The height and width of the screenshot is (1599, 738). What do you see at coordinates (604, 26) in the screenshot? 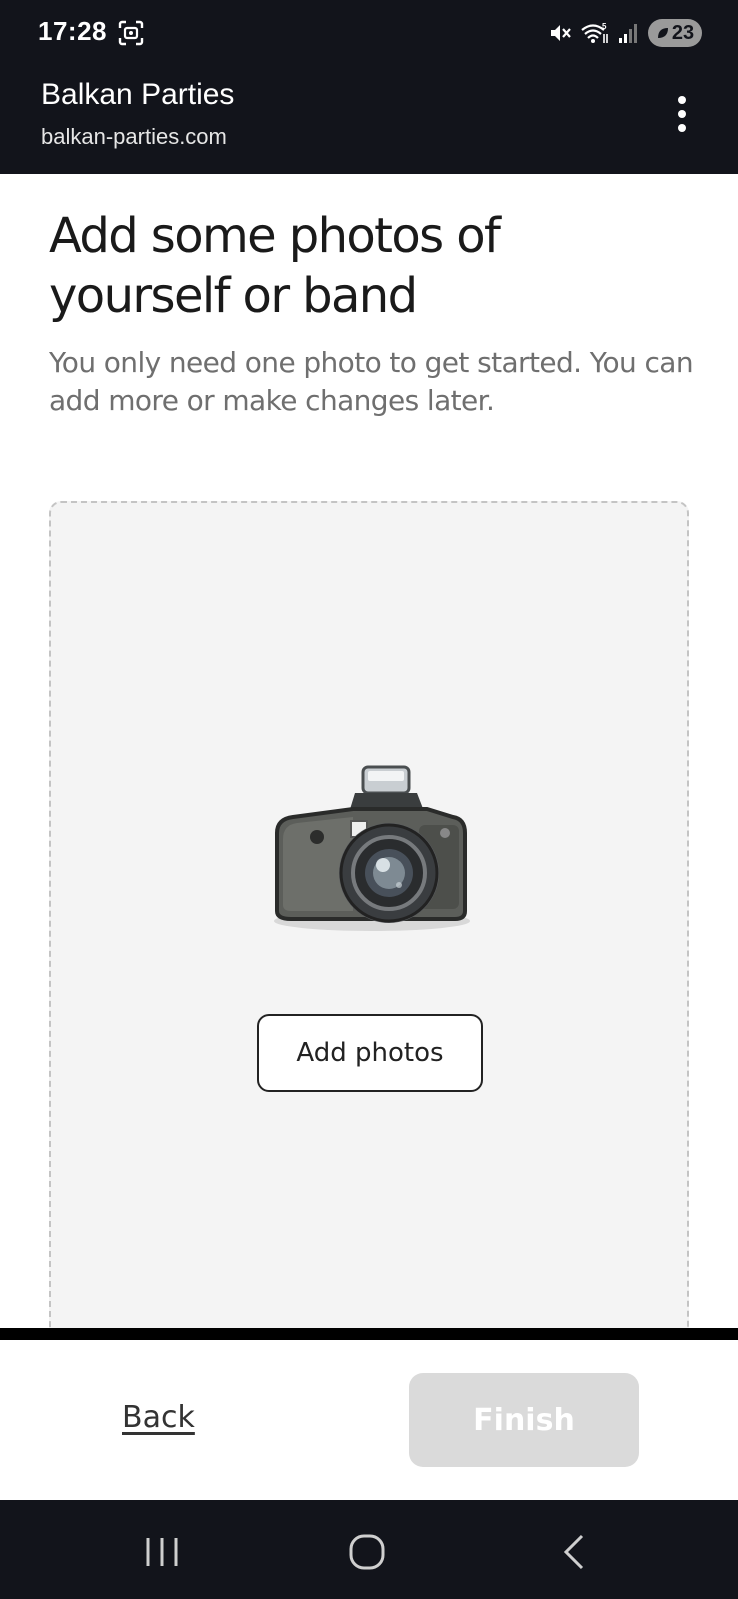
I see `svg-text: 5` at bounding box center [604, 26].